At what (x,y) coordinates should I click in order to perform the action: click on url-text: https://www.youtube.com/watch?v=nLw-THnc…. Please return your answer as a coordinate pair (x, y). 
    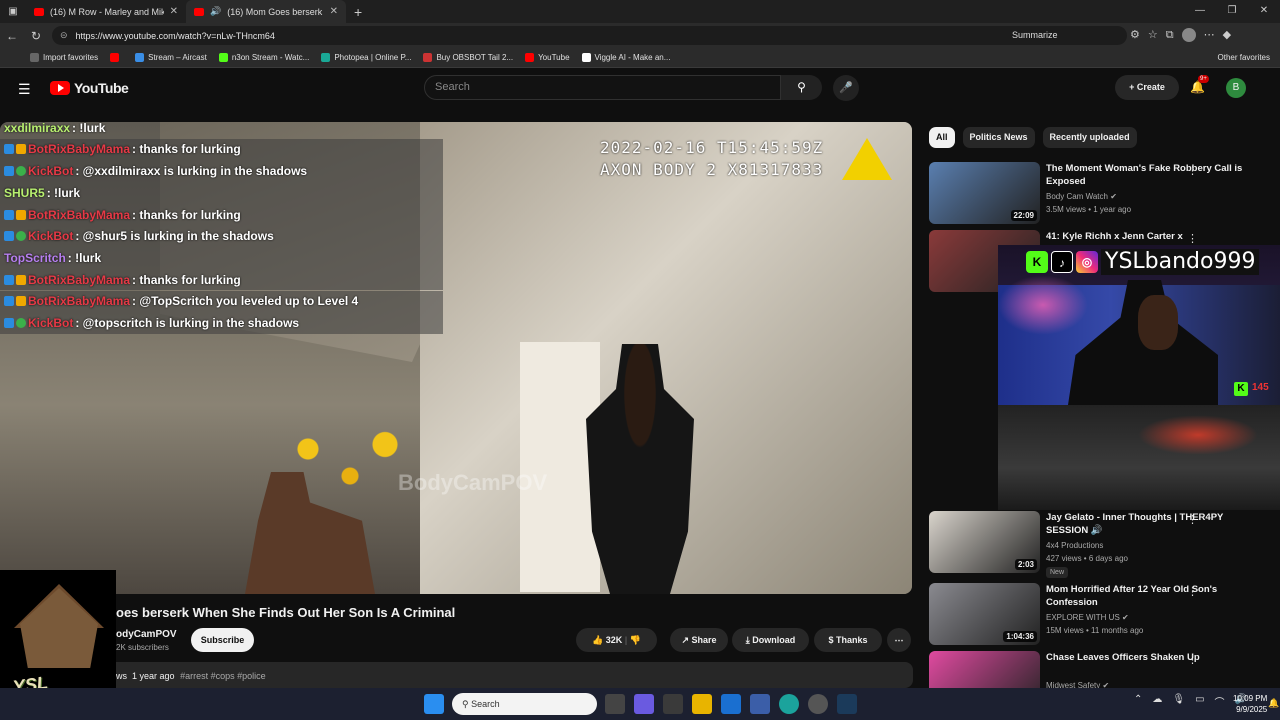
    Looking at the image, I should click on (175, 35).